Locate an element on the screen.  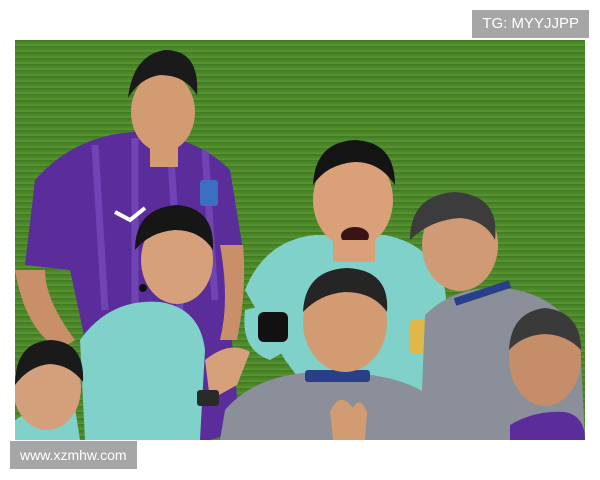
watermark-site: www.xzmhw.com is located at coordinates (73, 455).